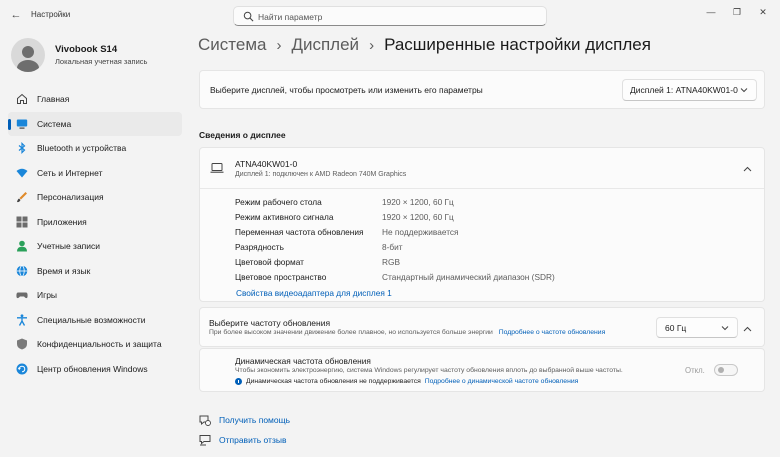  What do you see at coordinates (95, 271) in the screenshot?
I see `sidebar-item-time-language: Время и язык` at bounding box center [95, 271].